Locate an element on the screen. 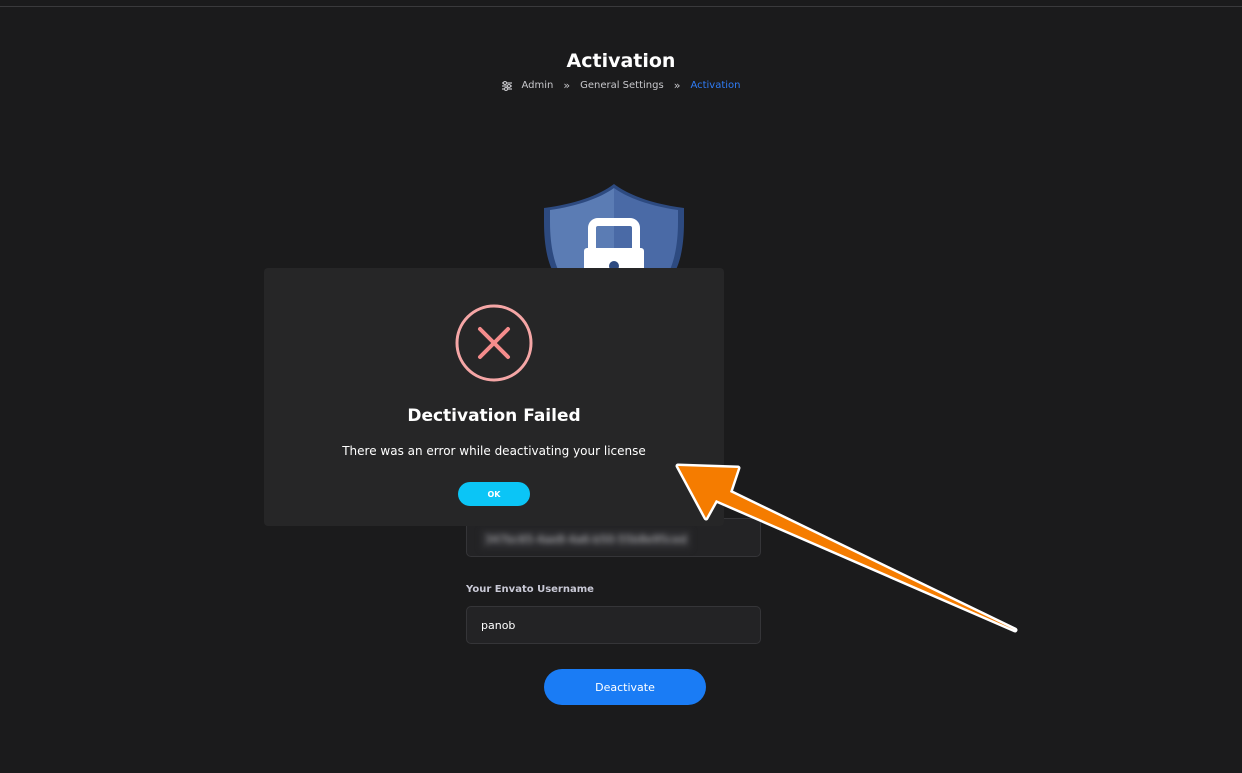 This screenshot has height=773, width=1242. breadcrumb-item-general-settings: General Settings is located at coordinates (622, 85).